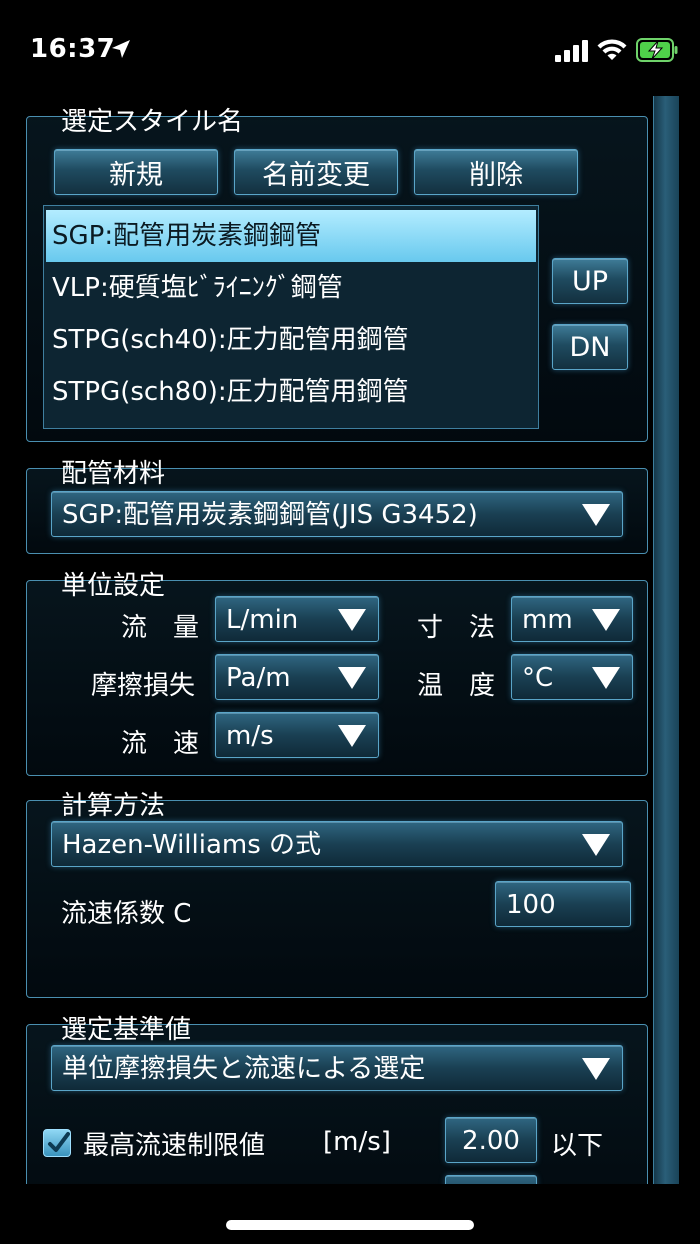 This screenshot has width=700, height=1244. What do you see at coordinates (113, 474) in the screenshot?
I see `group-title: 配管材料` at bounding box center [113, 474].